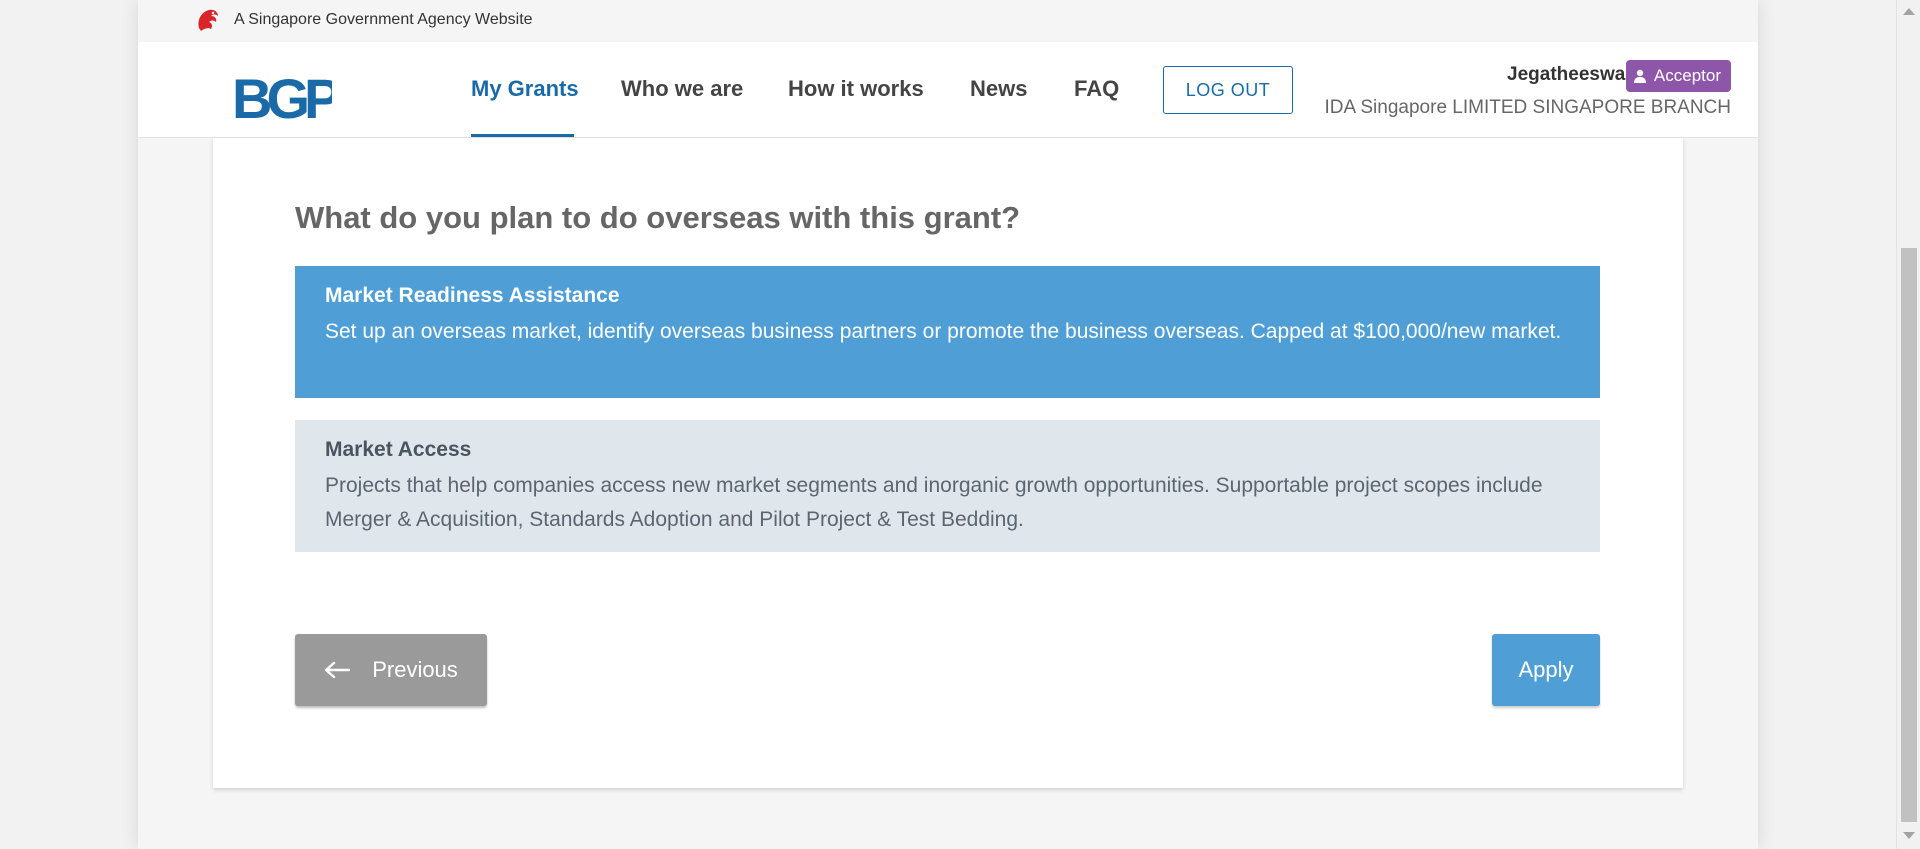  Describe the element at coordinates (1639, 76) in the screenshot. I see `user-icon` at that location.